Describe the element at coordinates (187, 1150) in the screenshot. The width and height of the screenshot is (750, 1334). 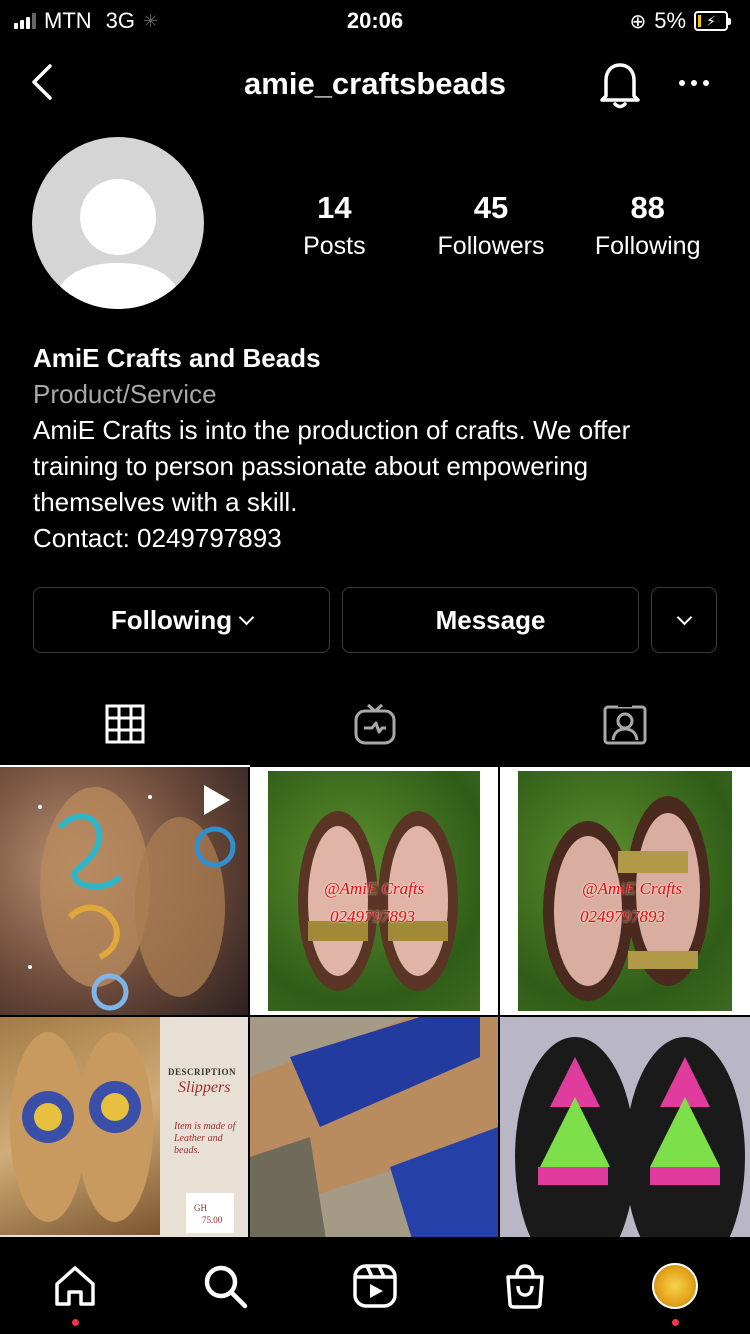
I see `description-text: beads.` at that location.